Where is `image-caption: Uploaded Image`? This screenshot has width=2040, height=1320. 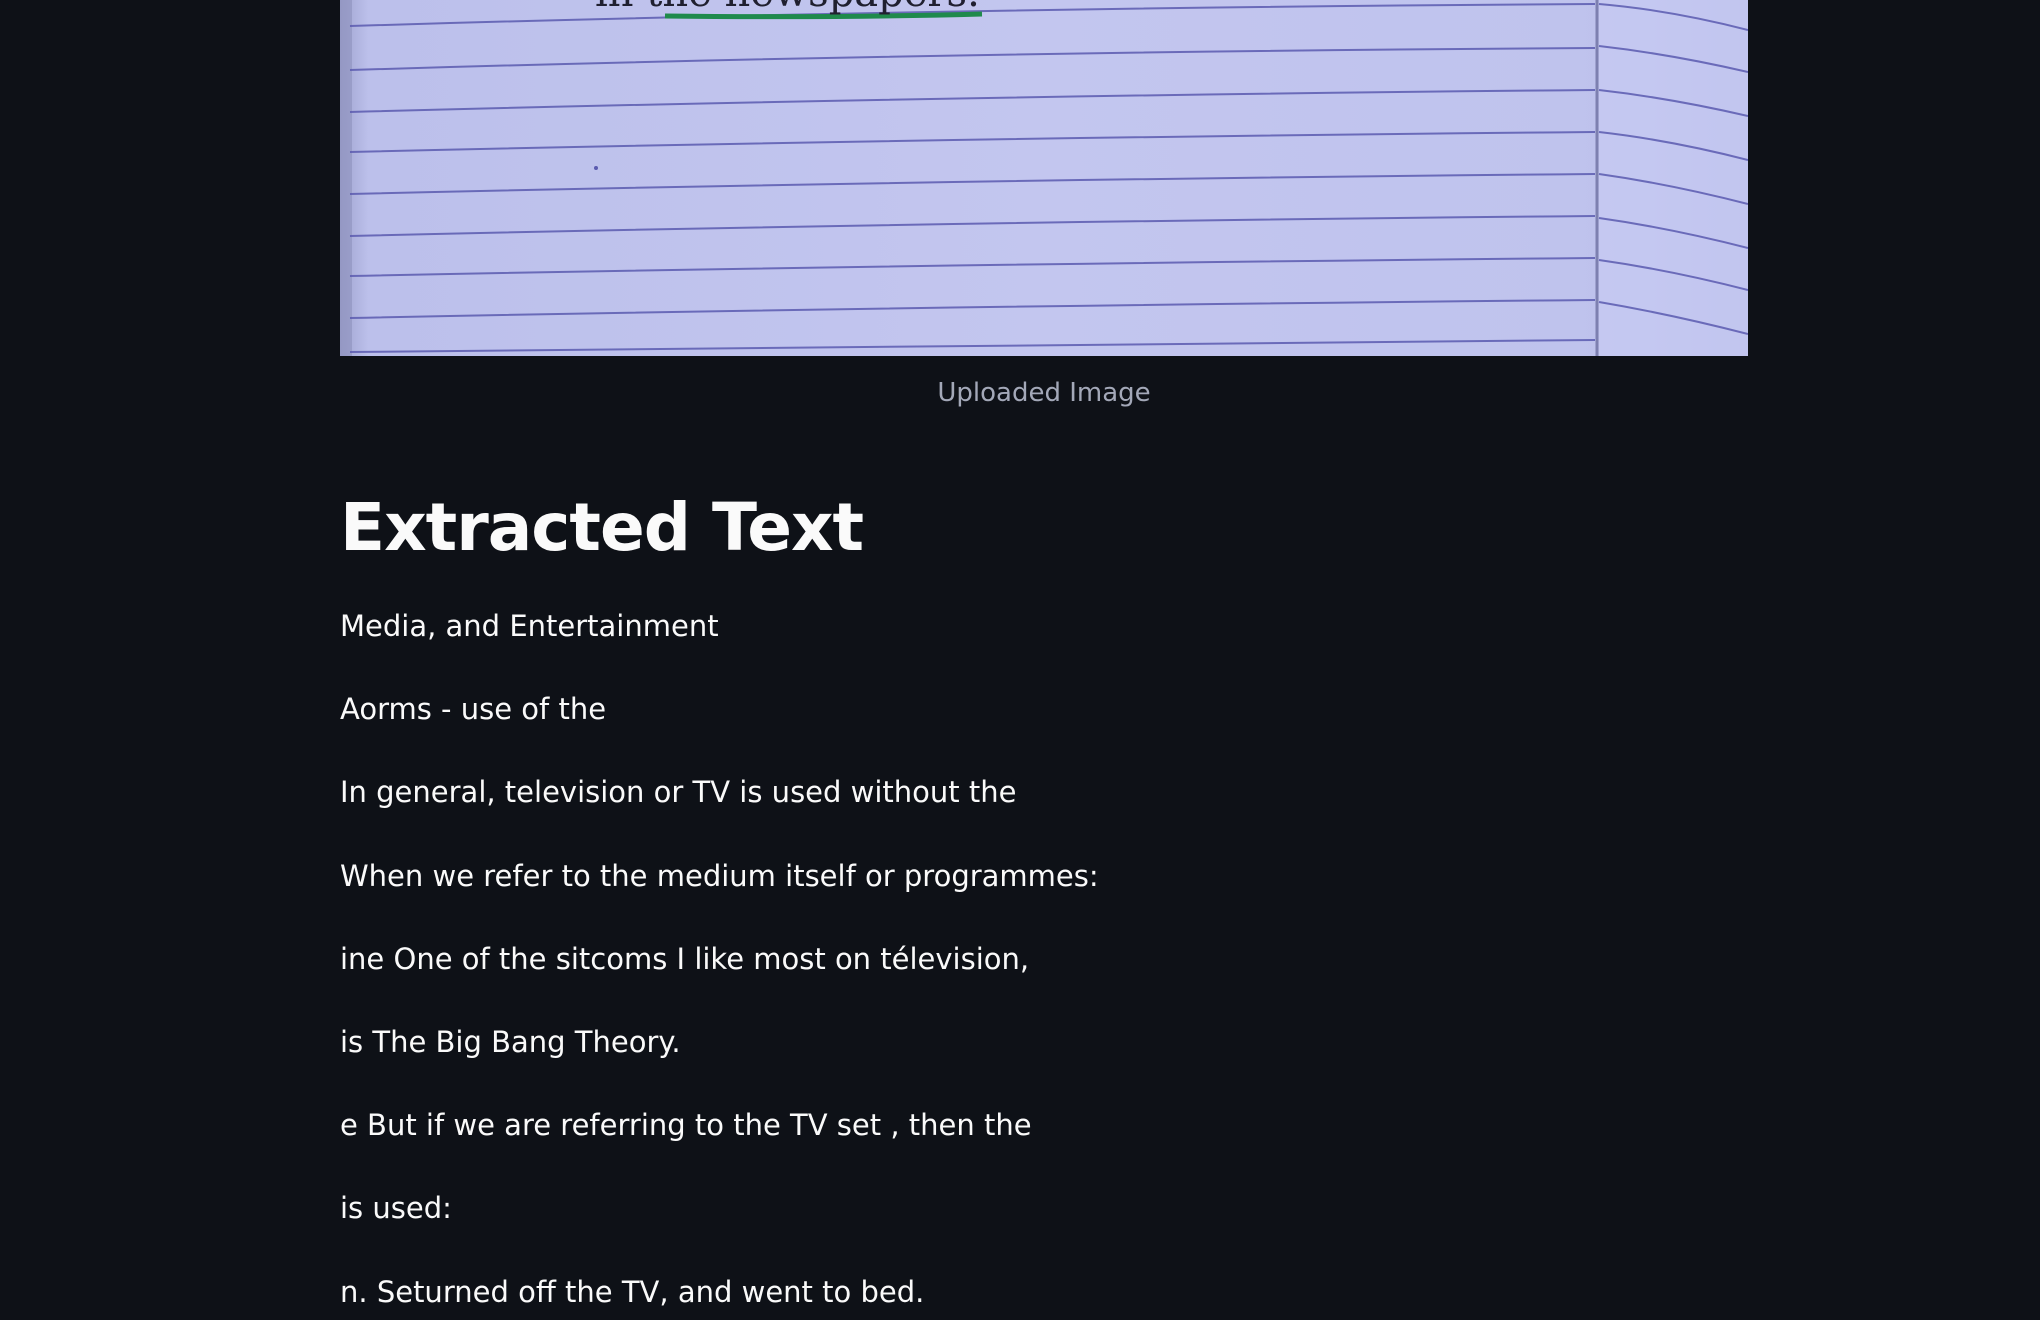
image-caption: Uploaded Image is located at coordinates (1044, 393).